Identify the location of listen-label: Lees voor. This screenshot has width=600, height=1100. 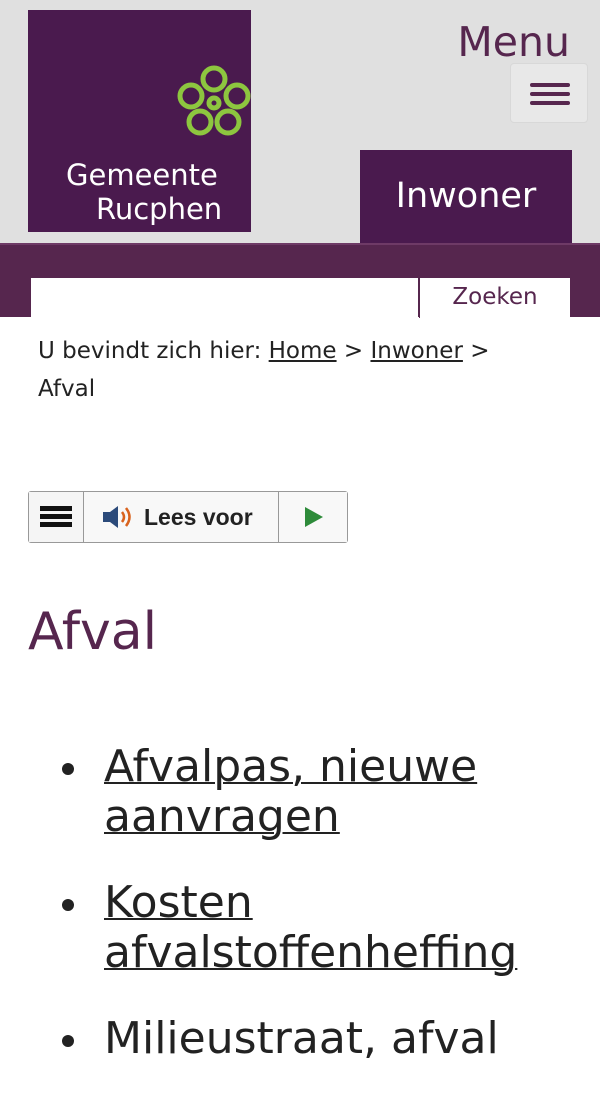
(198, 517).